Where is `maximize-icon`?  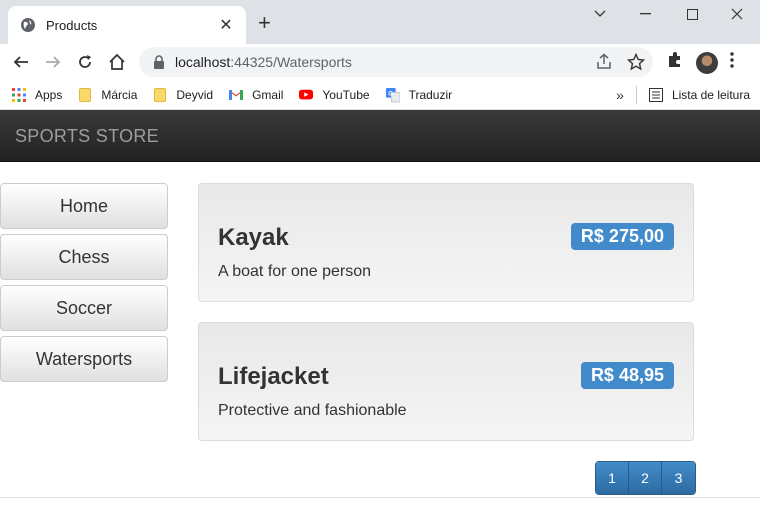 maximize-icon is located at coordinates (692, 14).